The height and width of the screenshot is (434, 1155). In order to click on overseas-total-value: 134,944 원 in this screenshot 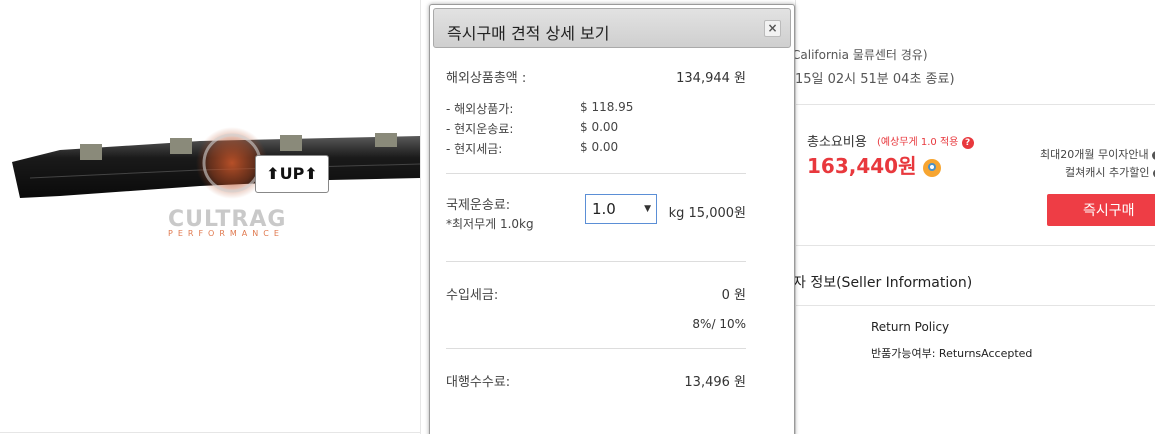, I will do `click(711, 78)`.